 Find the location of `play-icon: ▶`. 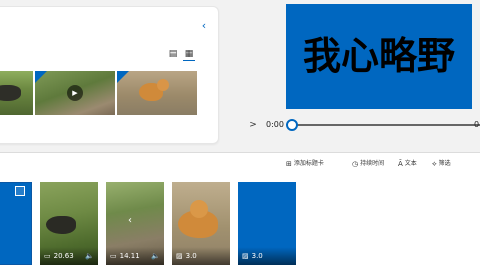

play-icon: ▶ is located at coordinates (75, 93).